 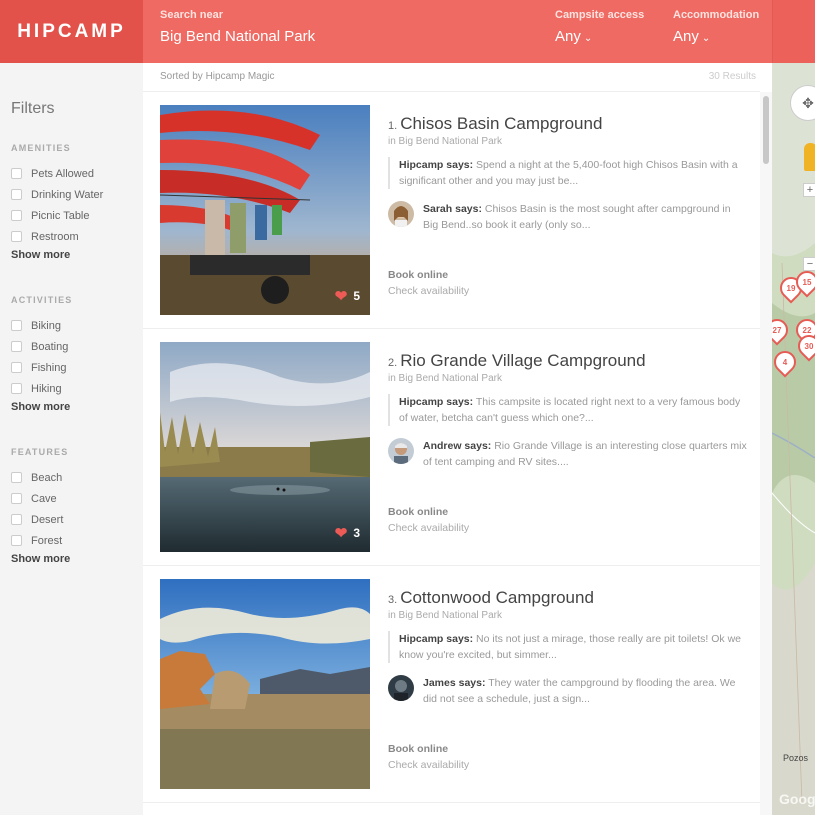 I want to click on activities-show-more-link: Show more, so click(x=42, y=407).